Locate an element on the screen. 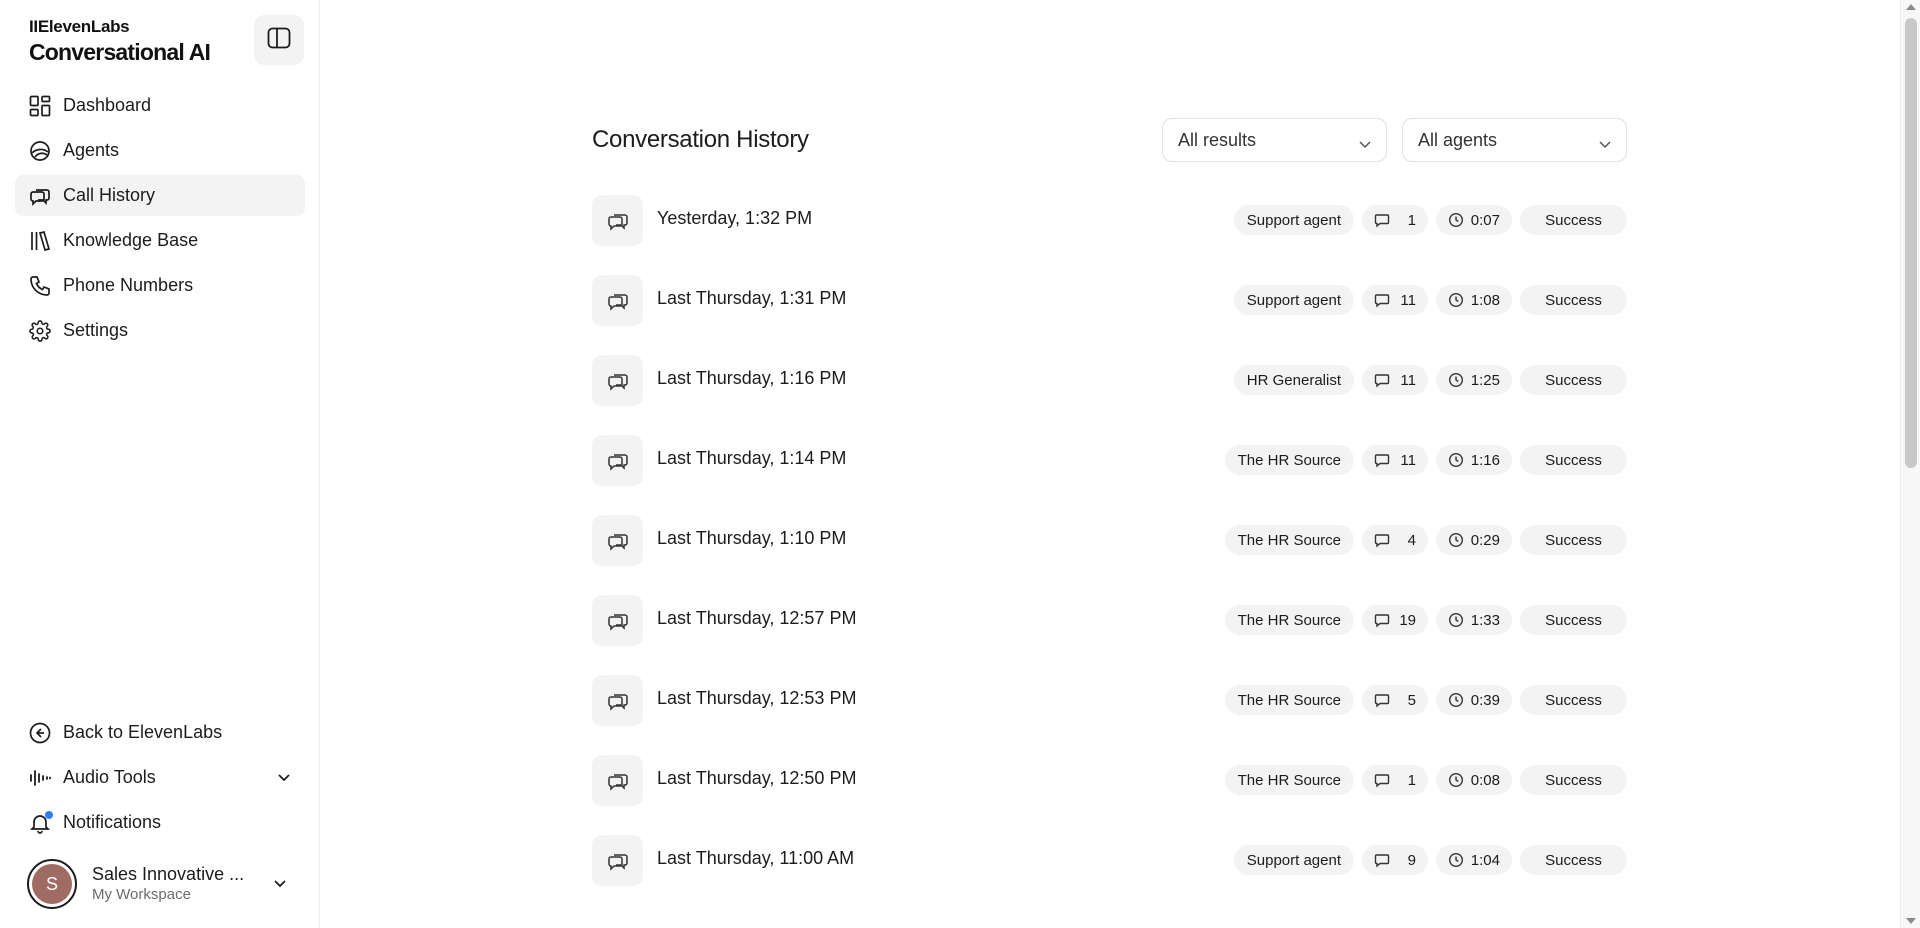  brand: IIElevenLabs Conversational AI is located at coordinates (120, 41).